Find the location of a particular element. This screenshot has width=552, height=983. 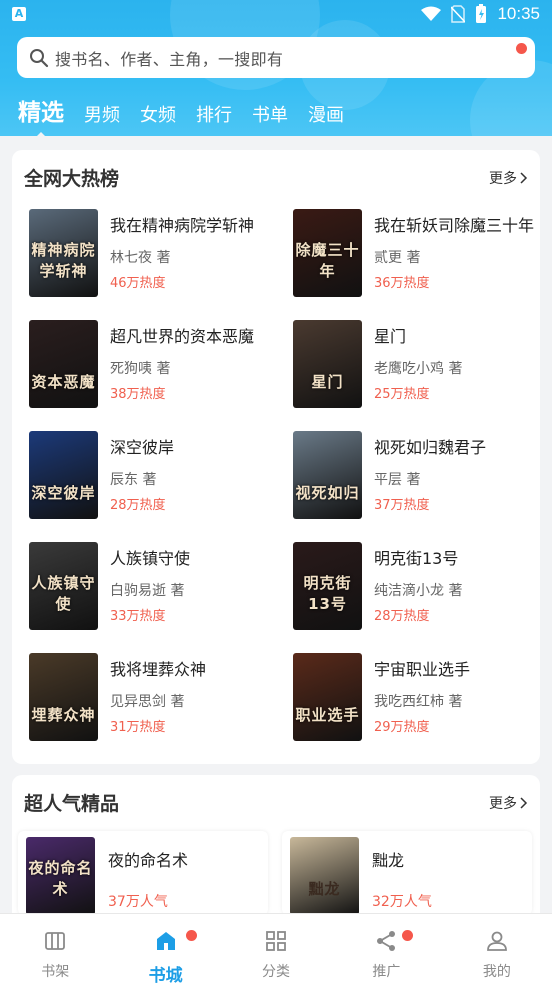

search-icon is located at coordinates (39, 57).